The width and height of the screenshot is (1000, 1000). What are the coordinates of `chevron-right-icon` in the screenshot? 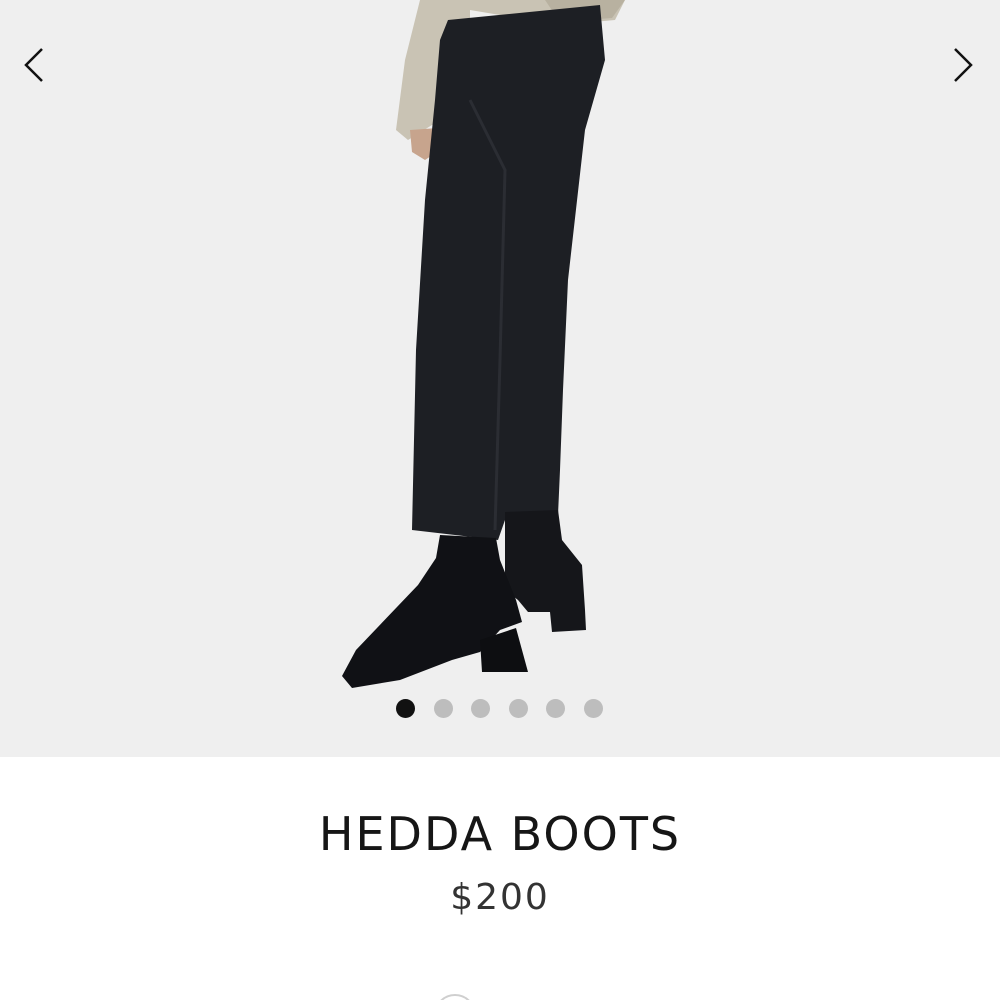 It's located at (963, 65).